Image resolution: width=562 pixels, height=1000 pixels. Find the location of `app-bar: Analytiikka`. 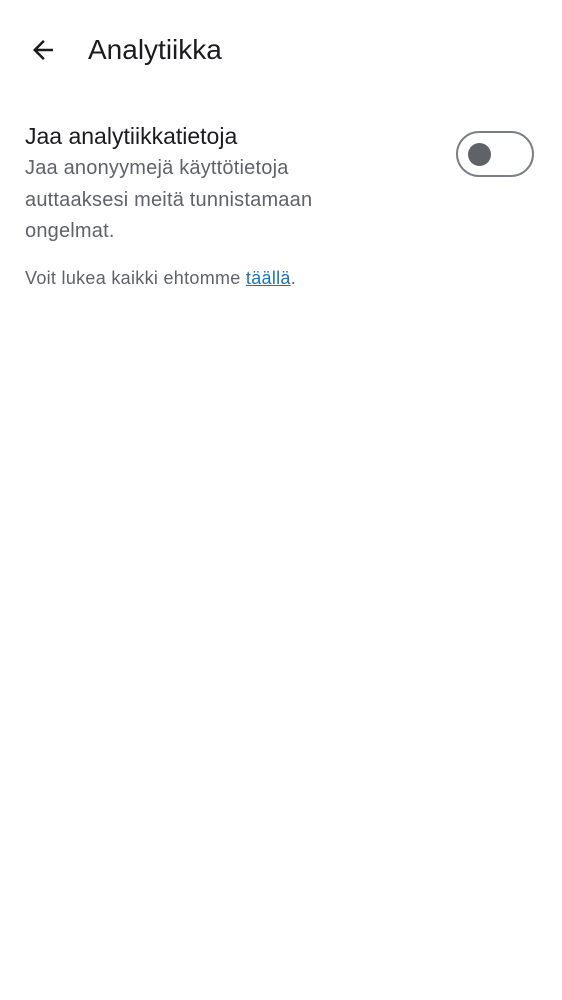

app-bar: Analytiikka is located at coordinates (281, 50).